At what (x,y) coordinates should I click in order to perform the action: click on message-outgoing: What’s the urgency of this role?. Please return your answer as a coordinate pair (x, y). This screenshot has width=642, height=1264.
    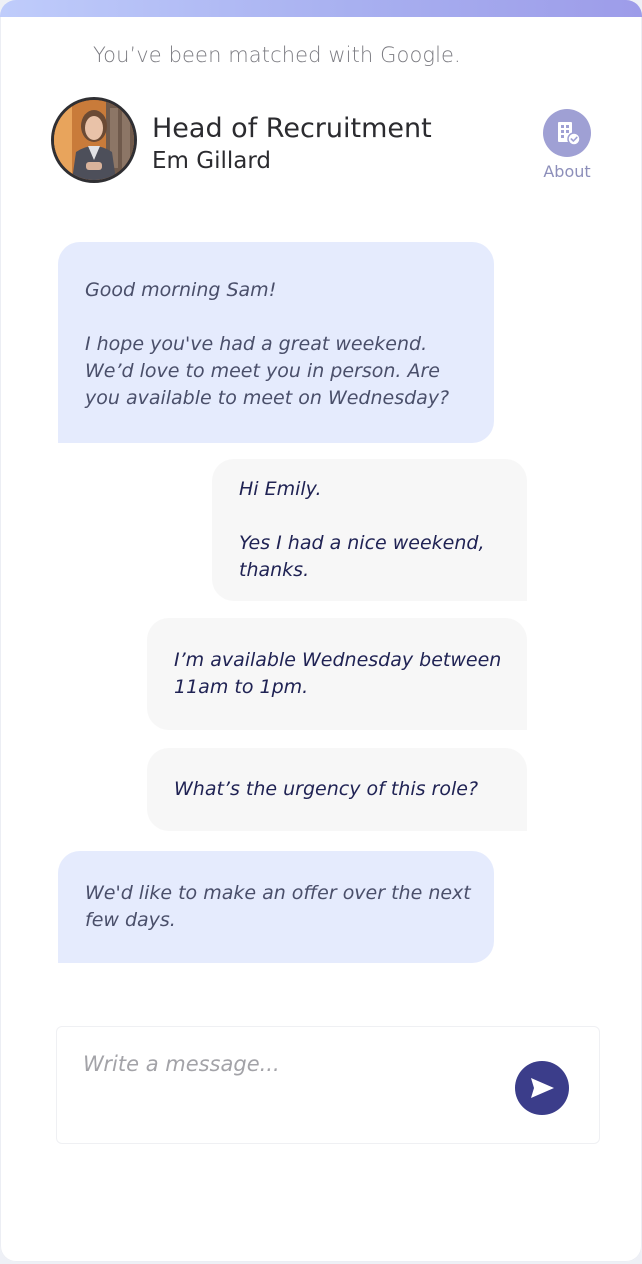
    Looking at the image, I should click on (337, 789).